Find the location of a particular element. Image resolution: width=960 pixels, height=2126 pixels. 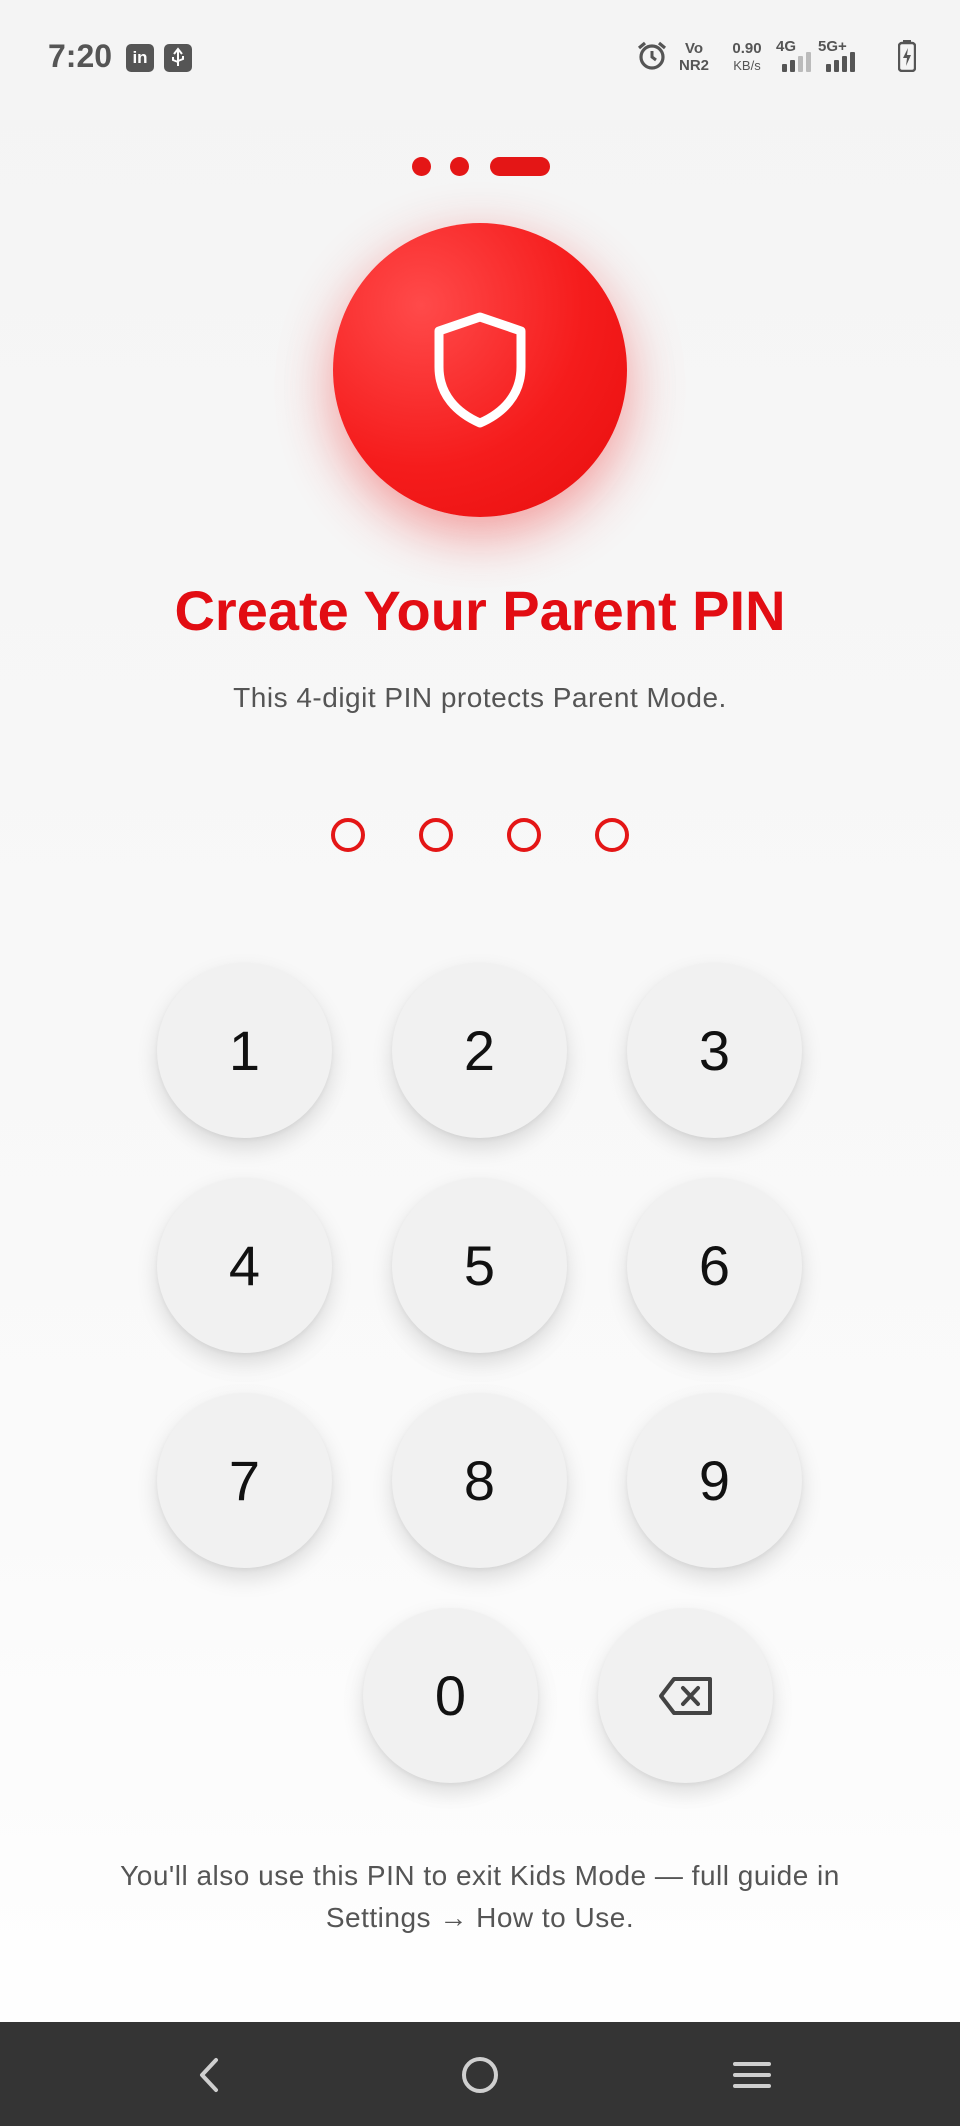

signal-5g-icon is located at coordinates (840, 61).